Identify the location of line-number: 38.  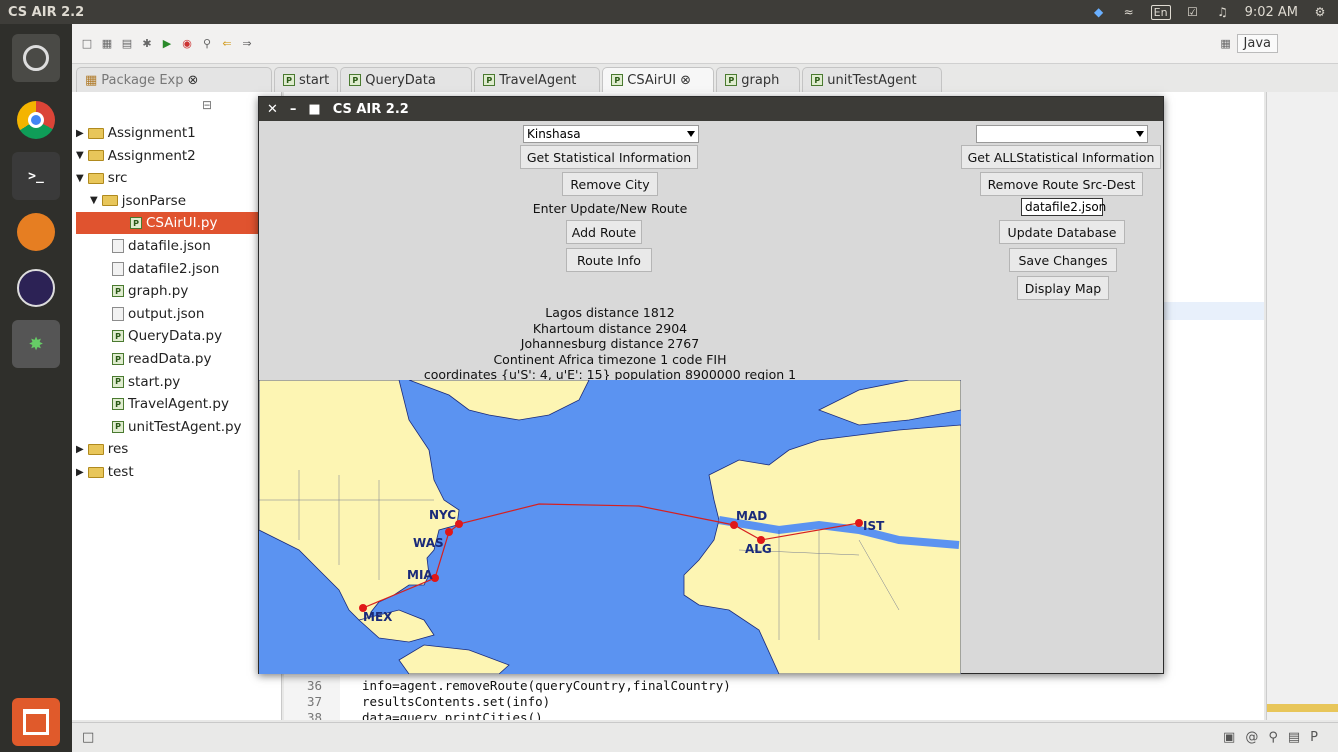
(314, 715).